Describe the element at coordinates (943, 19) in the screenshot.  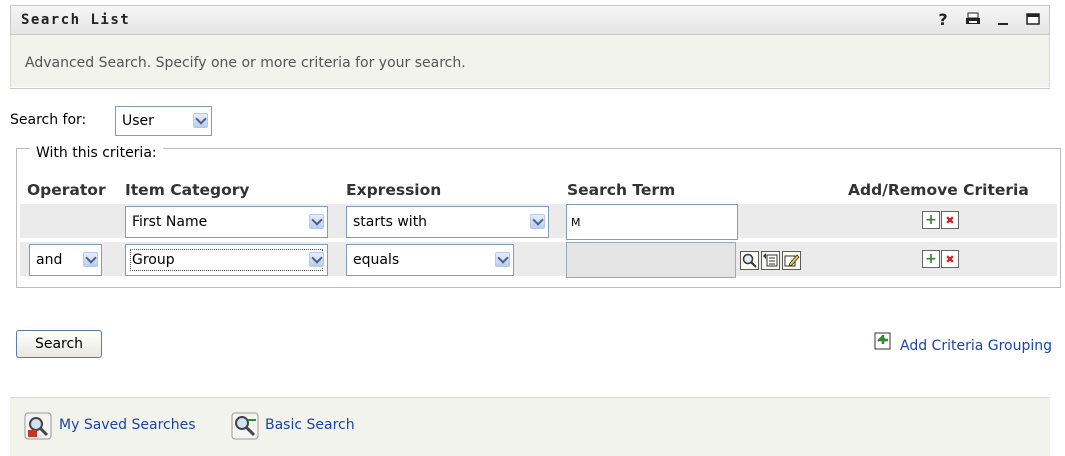
I see `help-icon: ?` at that location.